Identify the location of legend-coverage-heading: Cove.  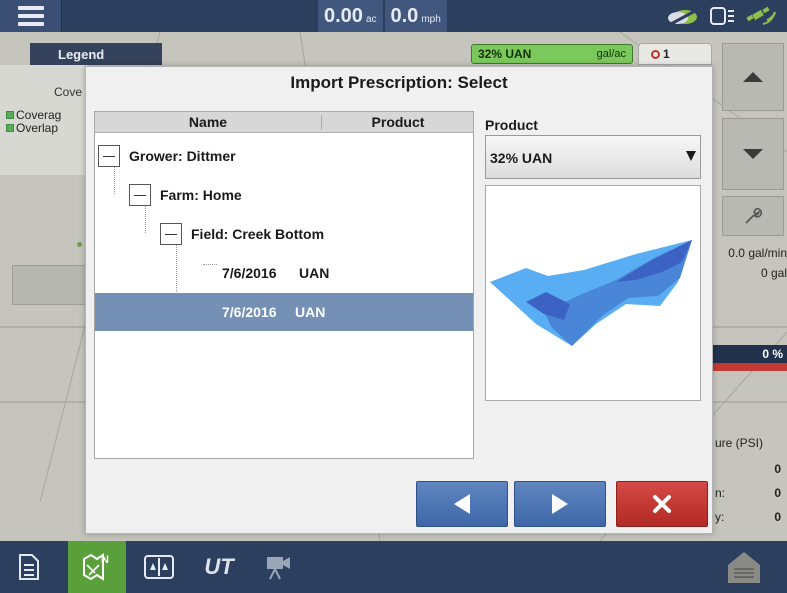
(68, 92).